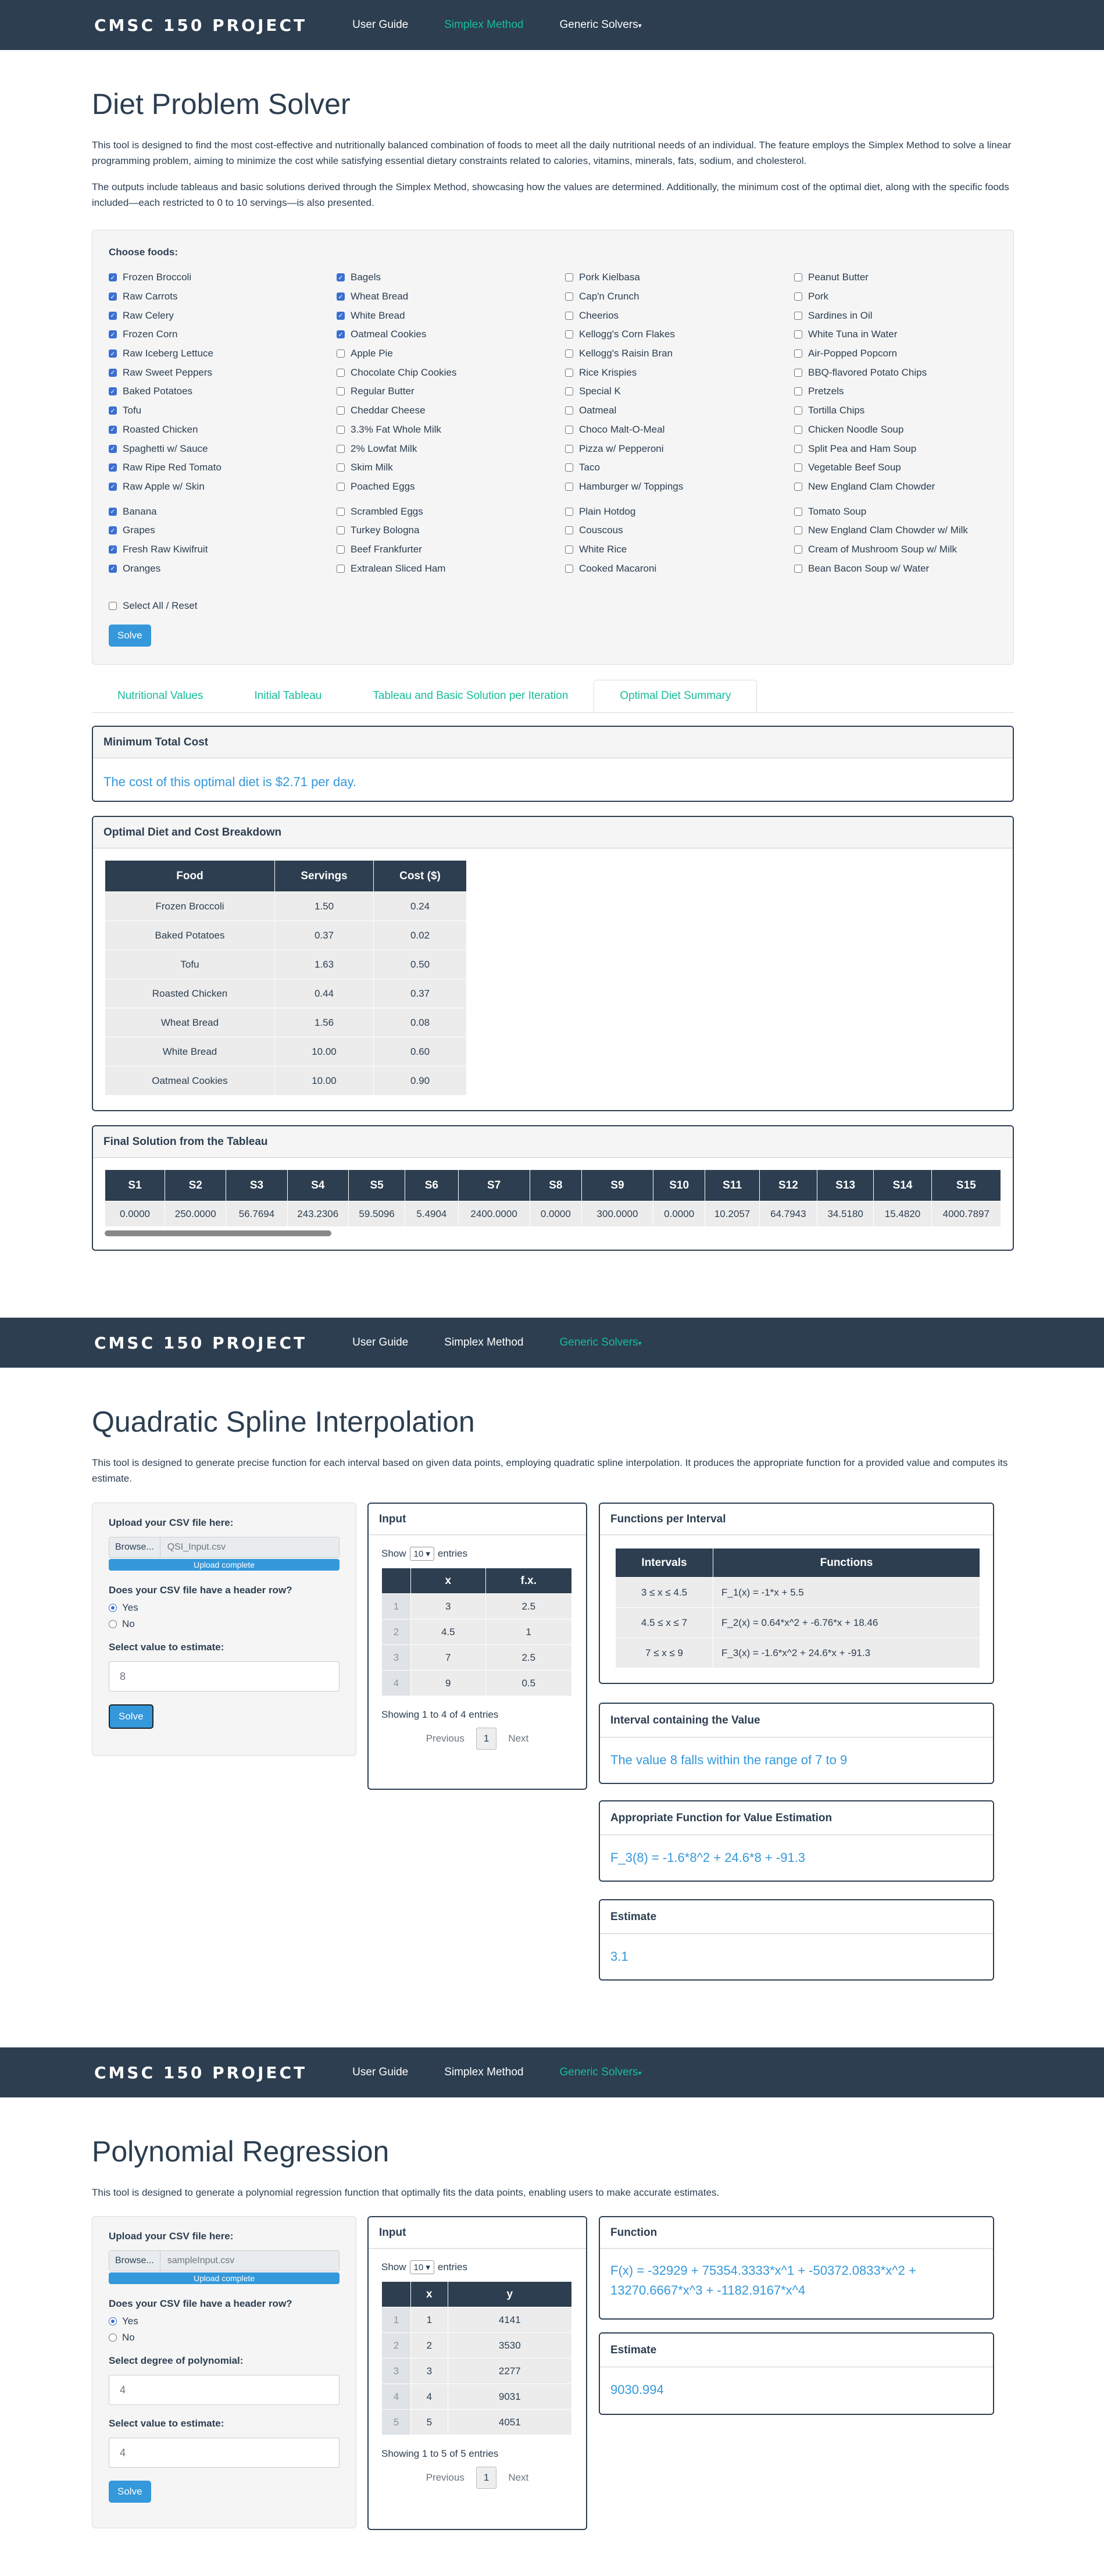 The image size is (1104, 2576). What do you see at coordinates (160, 696) in the screenshot?
I see `tab-nutritional-values: Nutritional Values` at bounding box center [160, 696].